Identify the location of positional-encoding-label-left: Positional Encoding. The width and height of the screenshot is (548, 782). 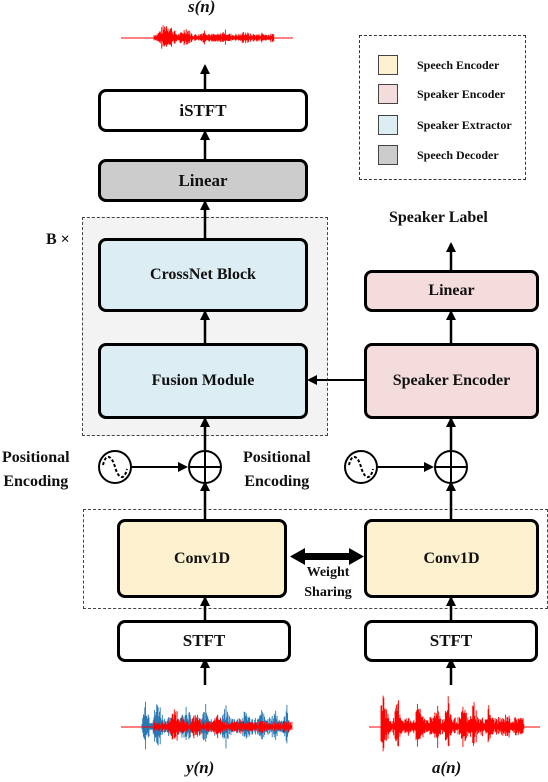
(36, 470).